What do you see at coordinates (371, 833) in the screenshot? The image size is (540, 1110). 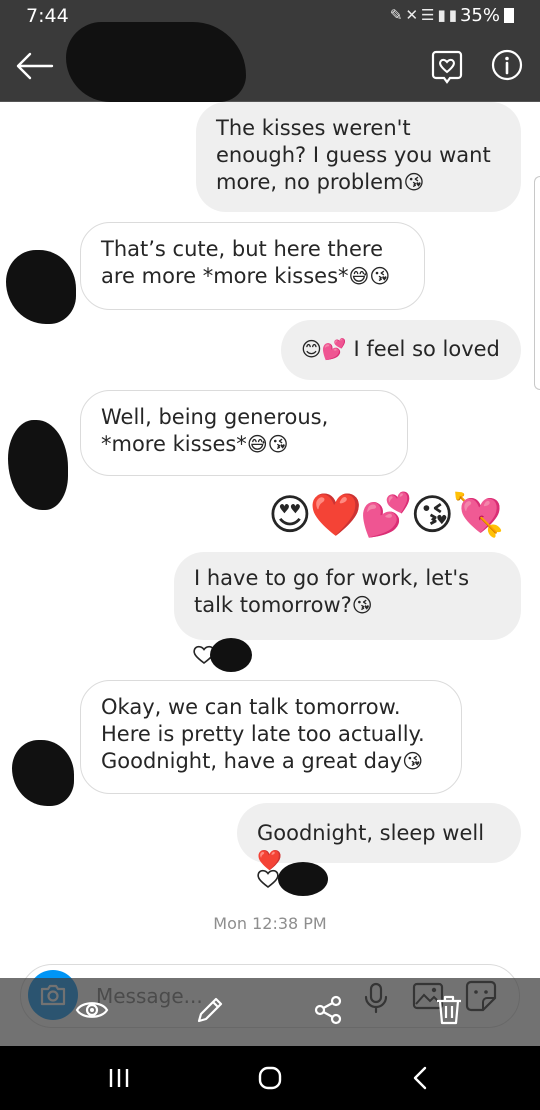 I see `message-text: Goodnight, sleep well` at bounding box center [371, 833].